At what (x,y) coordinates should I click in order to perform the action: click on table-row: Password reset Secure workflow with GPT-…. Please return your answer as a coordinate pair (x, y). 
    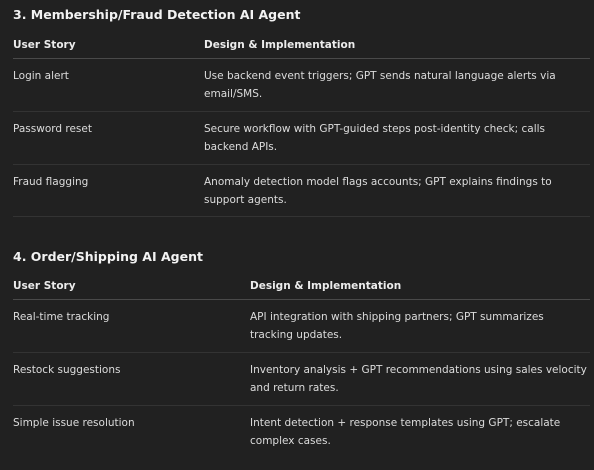
    Looking at the image, I should click on (301, 138).